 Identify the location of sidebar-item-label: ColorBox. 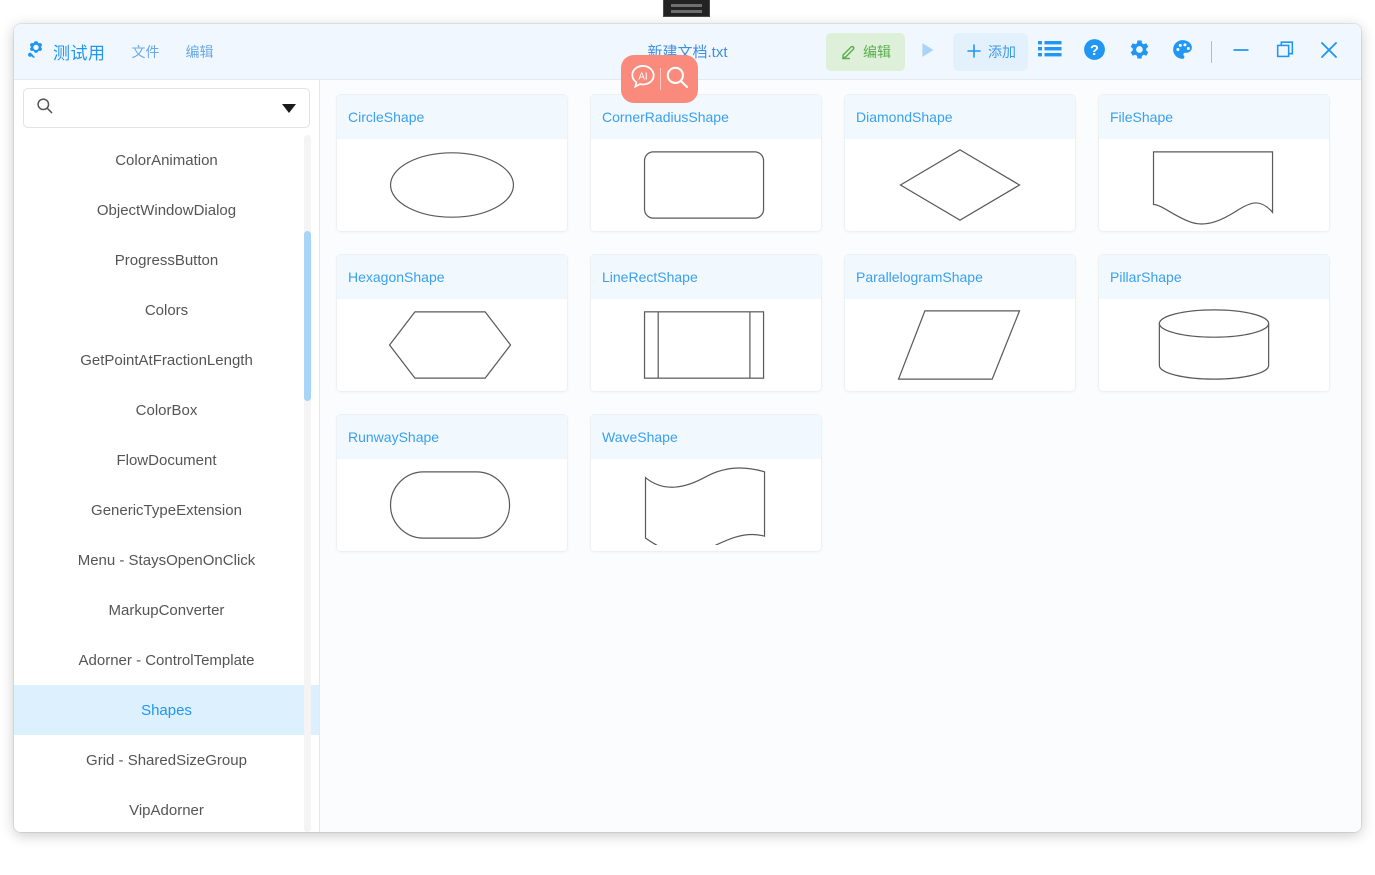
(166, 410).